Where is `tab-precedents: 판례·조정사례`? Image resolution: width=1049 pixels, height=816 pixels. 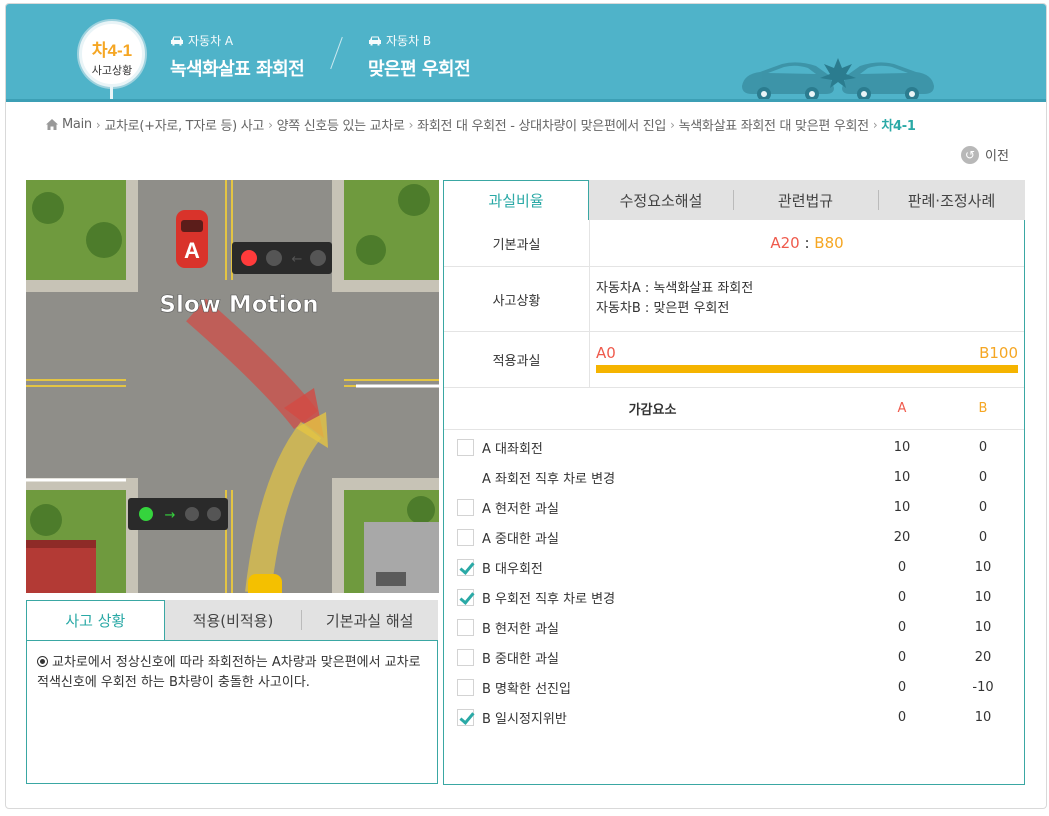 tab-precedents: 판례·조정사례 is located at coordinates (951, 200).